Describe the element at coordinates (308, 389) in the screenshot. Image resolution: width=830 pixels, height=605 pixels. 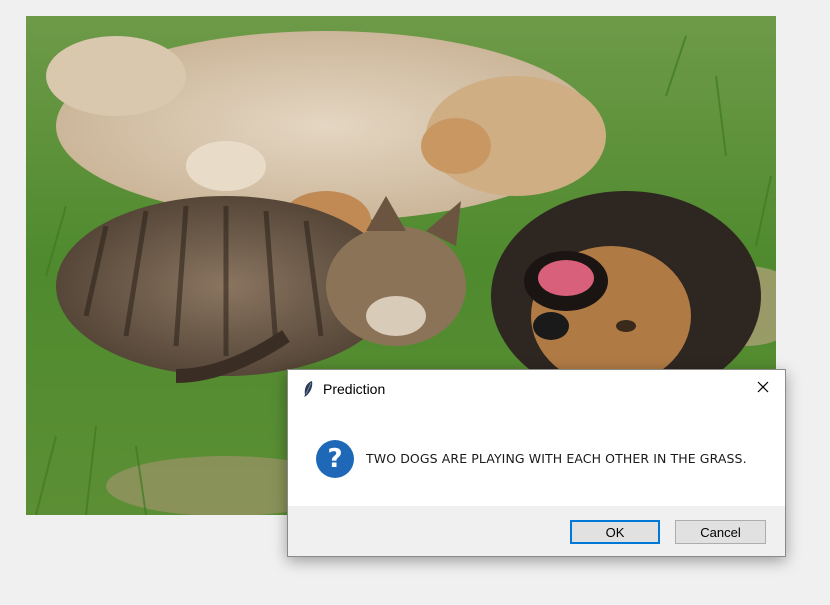
I see `feather-icon` at that location.